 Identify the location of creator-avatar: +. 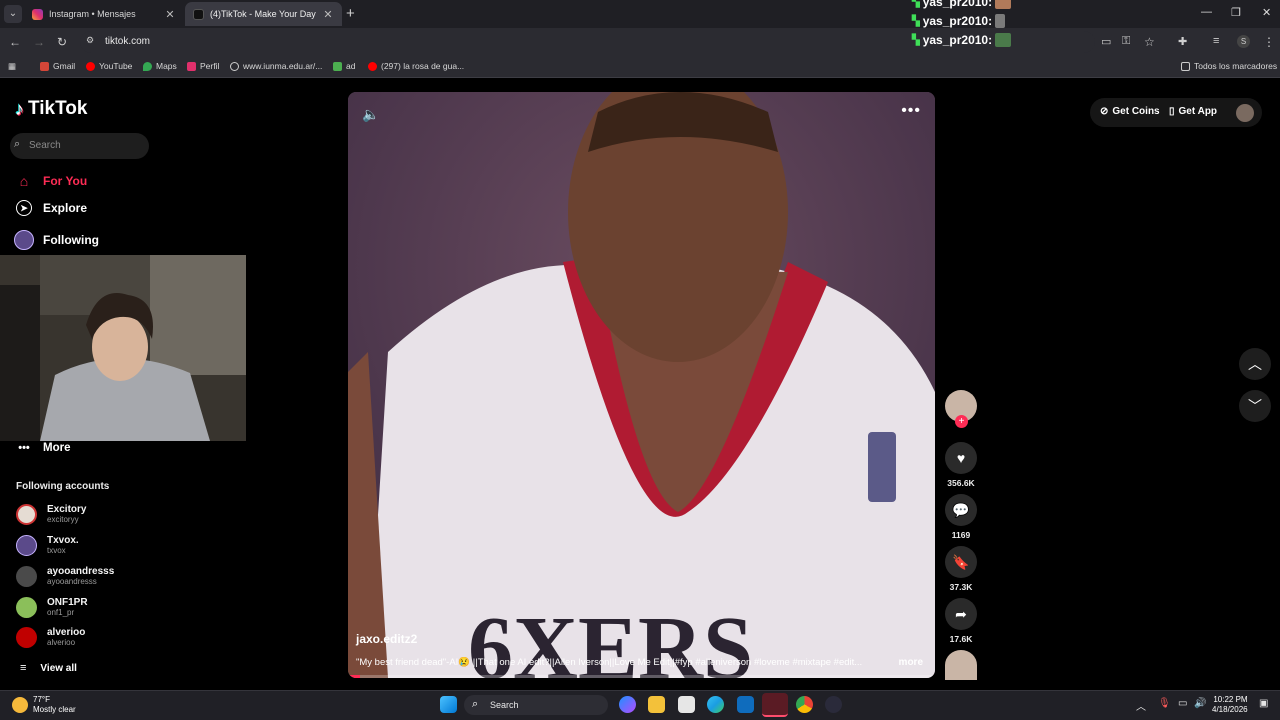
(961, 409).